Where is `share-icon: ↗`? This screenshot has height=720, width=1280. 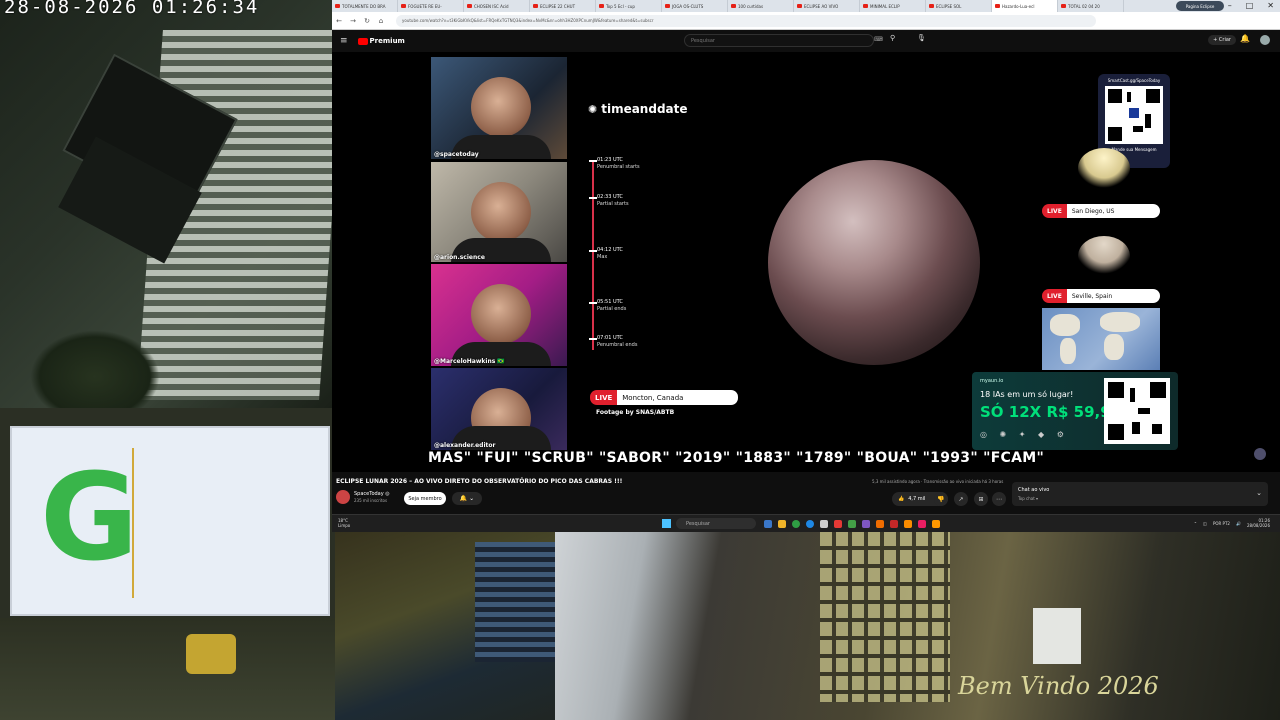 share-icon: ↗ is located at coordinates (961, 499).